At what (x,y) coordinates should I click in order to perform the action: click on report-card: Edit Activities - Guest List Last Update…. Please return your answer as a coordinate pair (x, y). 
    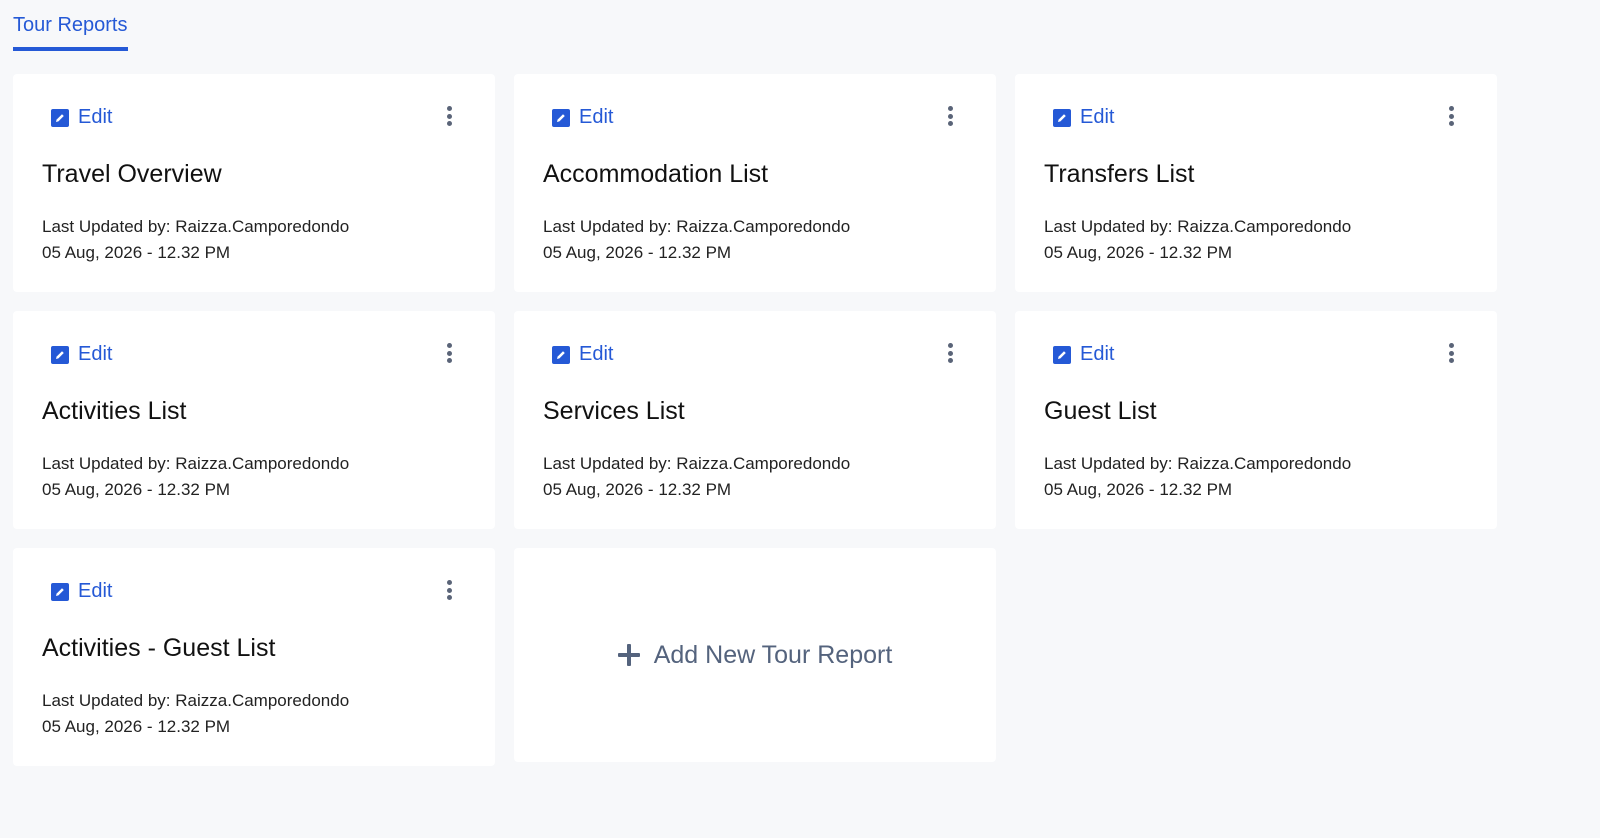
    Looking at the image, I should click on (254, 657).